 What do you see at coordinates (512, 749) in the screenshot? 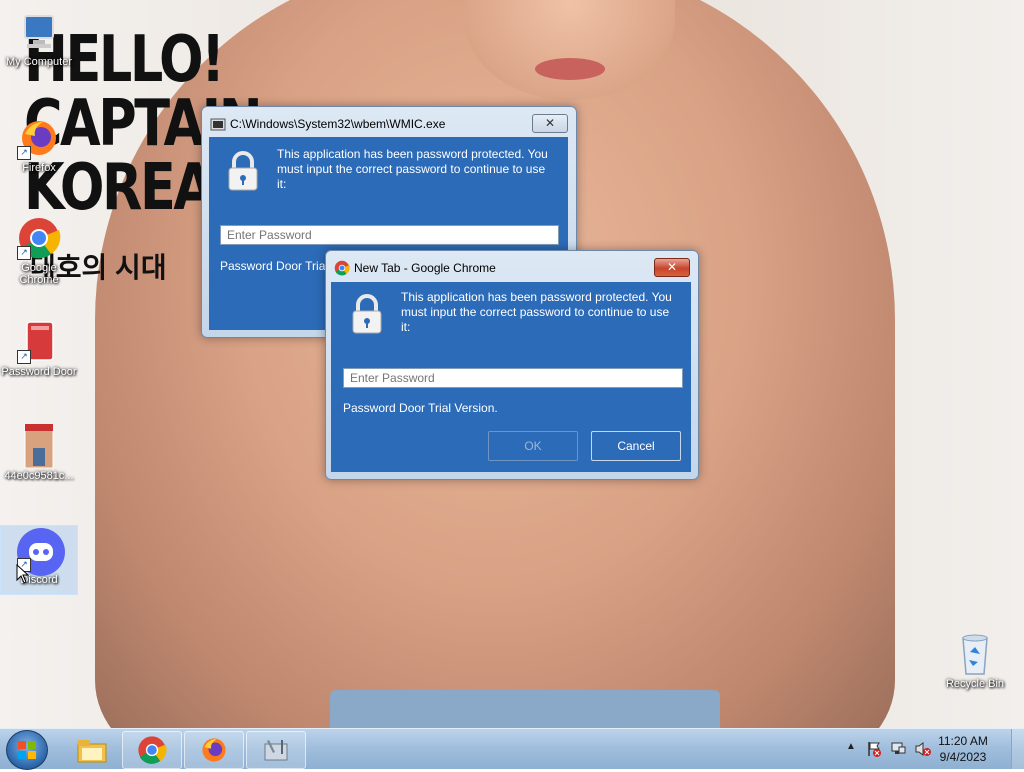
I see `taskbar: ▲ 11:20 AM 9/4/2023` at bounding box center [512, 749].